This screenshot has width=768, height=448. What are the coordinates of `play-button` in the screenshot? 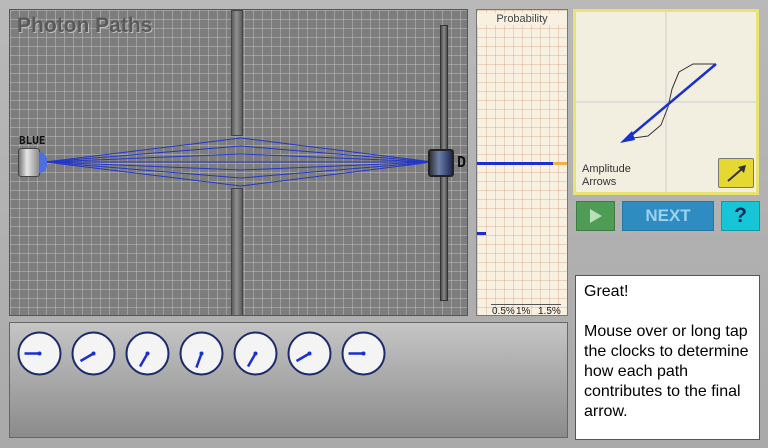 It's located at (595, 216).